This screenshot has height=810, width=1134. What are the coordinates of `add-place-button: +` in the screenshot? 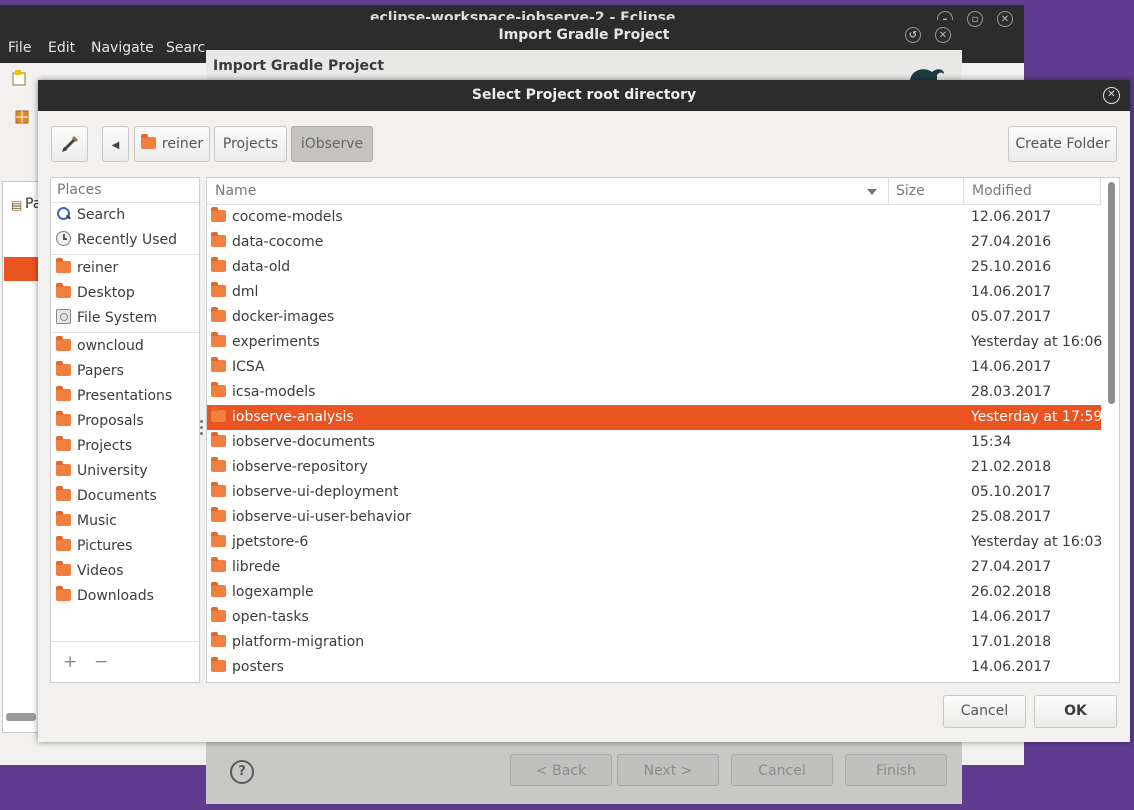 It's located at (70, 662).